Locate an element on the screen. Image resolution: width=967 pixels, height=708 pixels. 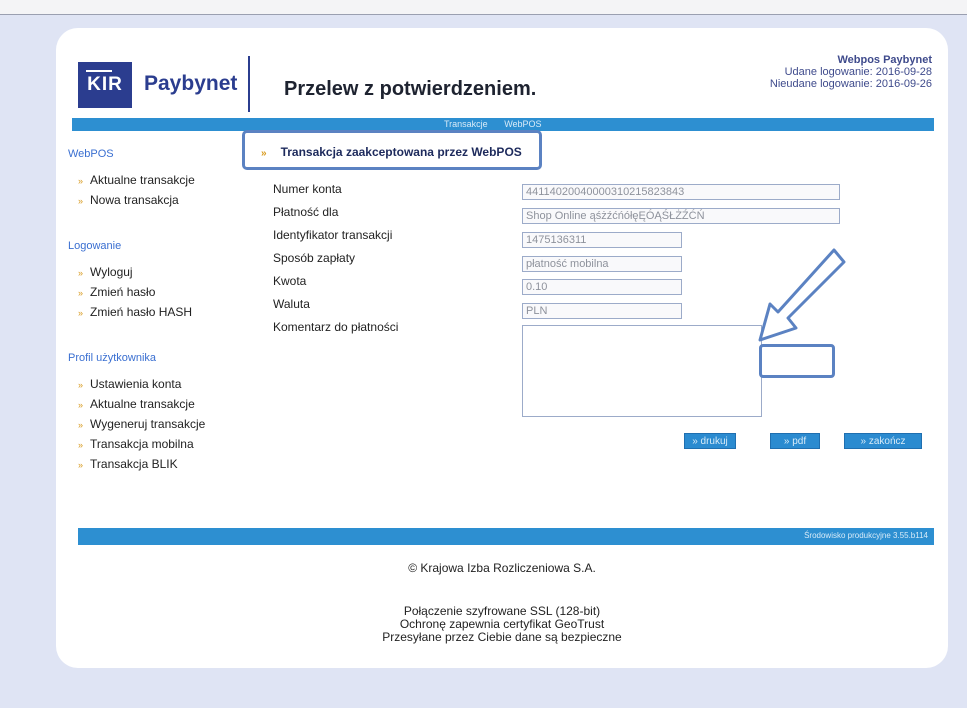
nav-webpos: WebPOS is located at coordinates (522, 124).